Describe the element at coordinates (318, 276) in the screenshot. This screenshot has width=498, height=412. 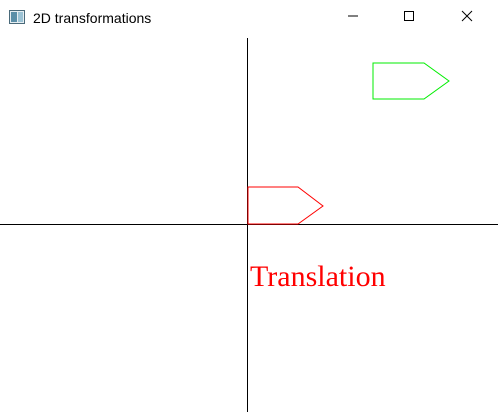
I see `transformation-label: Translation` at that location.